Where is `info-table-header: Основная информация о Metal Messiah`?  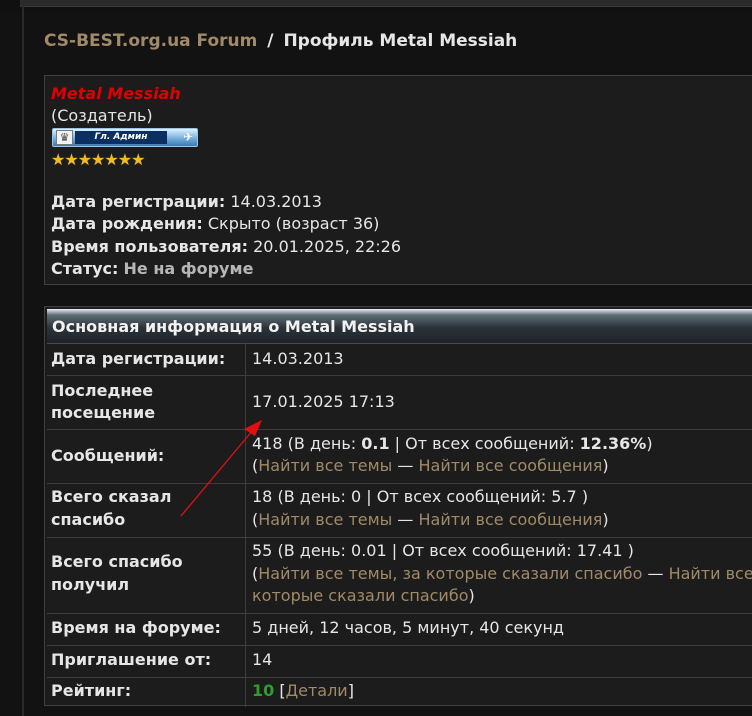 info-table-header: Основная информация о Metal Messiah is located at coordinates (399, 326).